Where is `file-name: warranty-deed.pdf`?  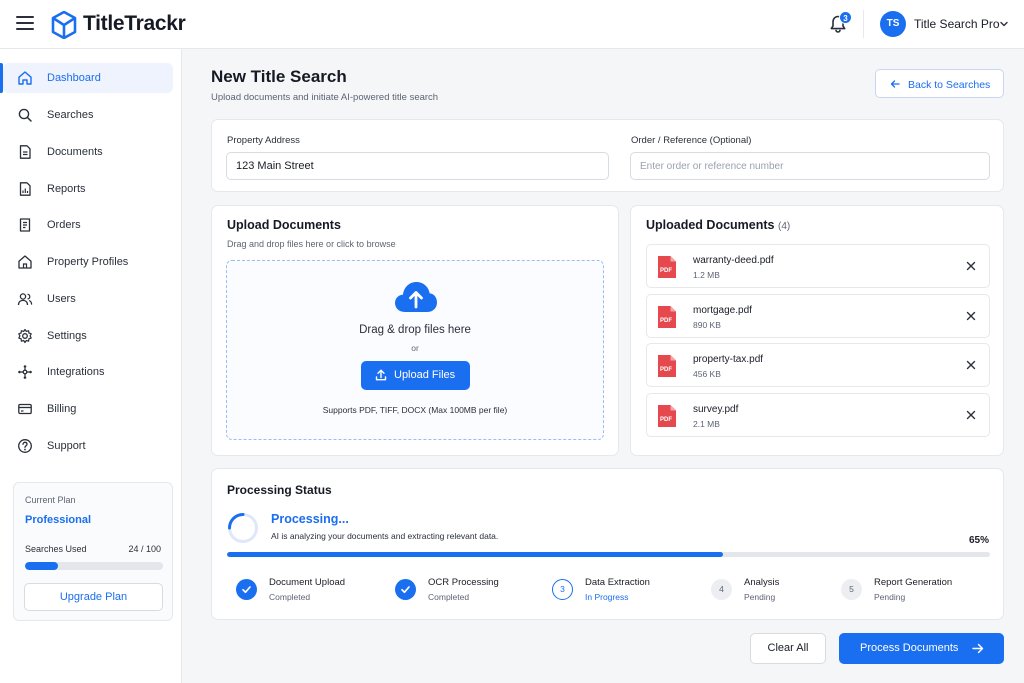
file-name: warranty-deed.pdf is located at coordinates (733, 260).